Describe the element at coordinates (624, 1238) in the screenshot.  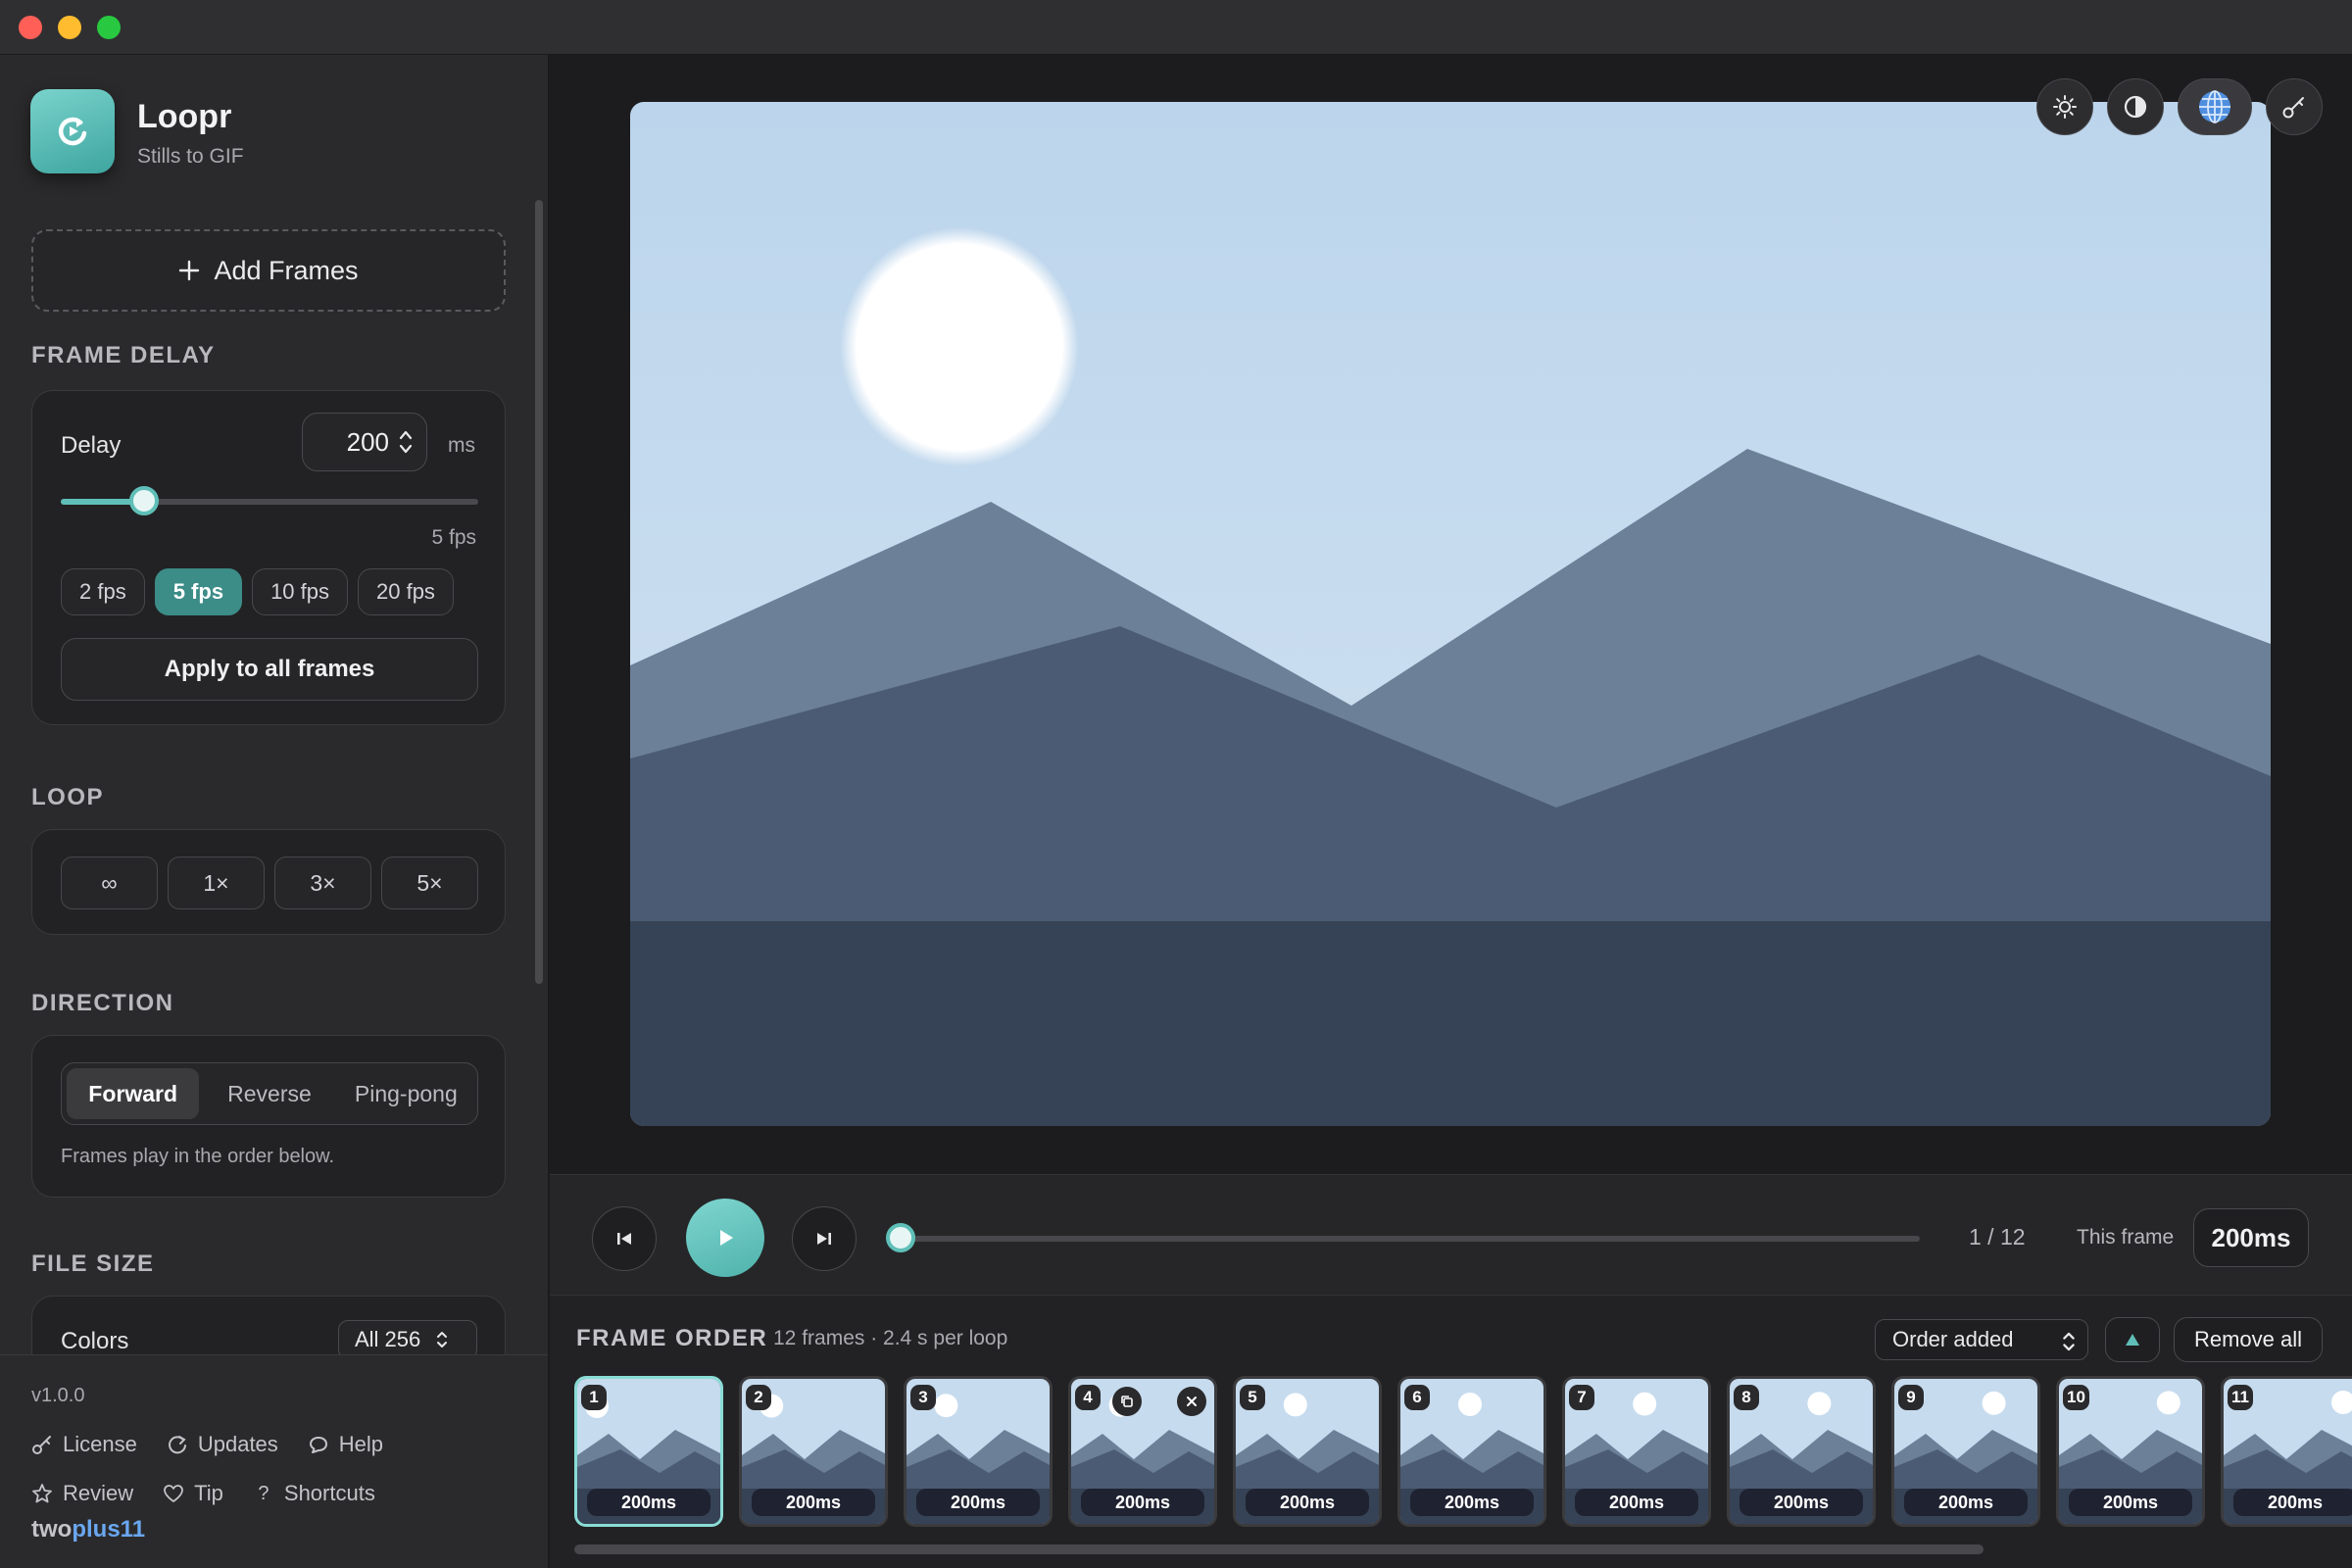
I see `previous-frame-button` at that location.